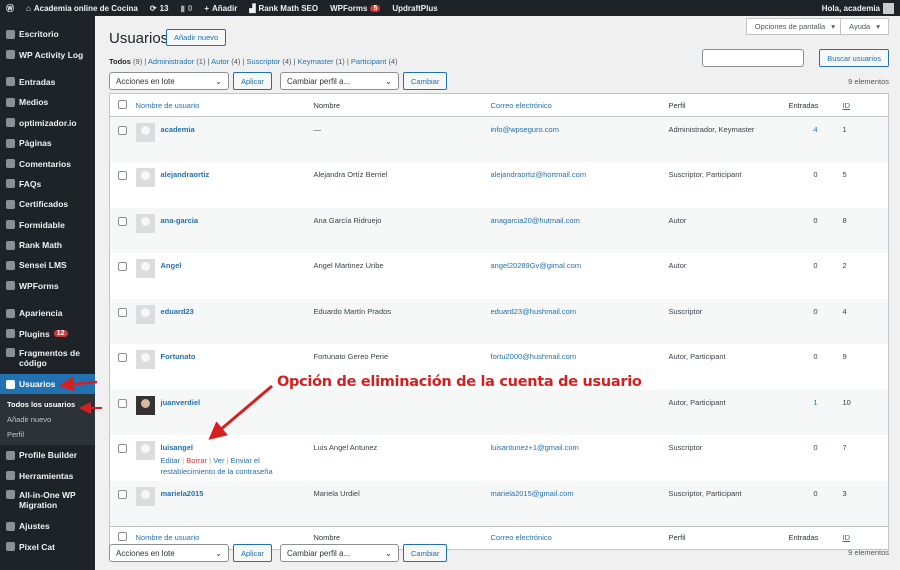  Describe the element at coordinates (240, 412) in the screenshot. I see `arrow-to-delete` at that location.